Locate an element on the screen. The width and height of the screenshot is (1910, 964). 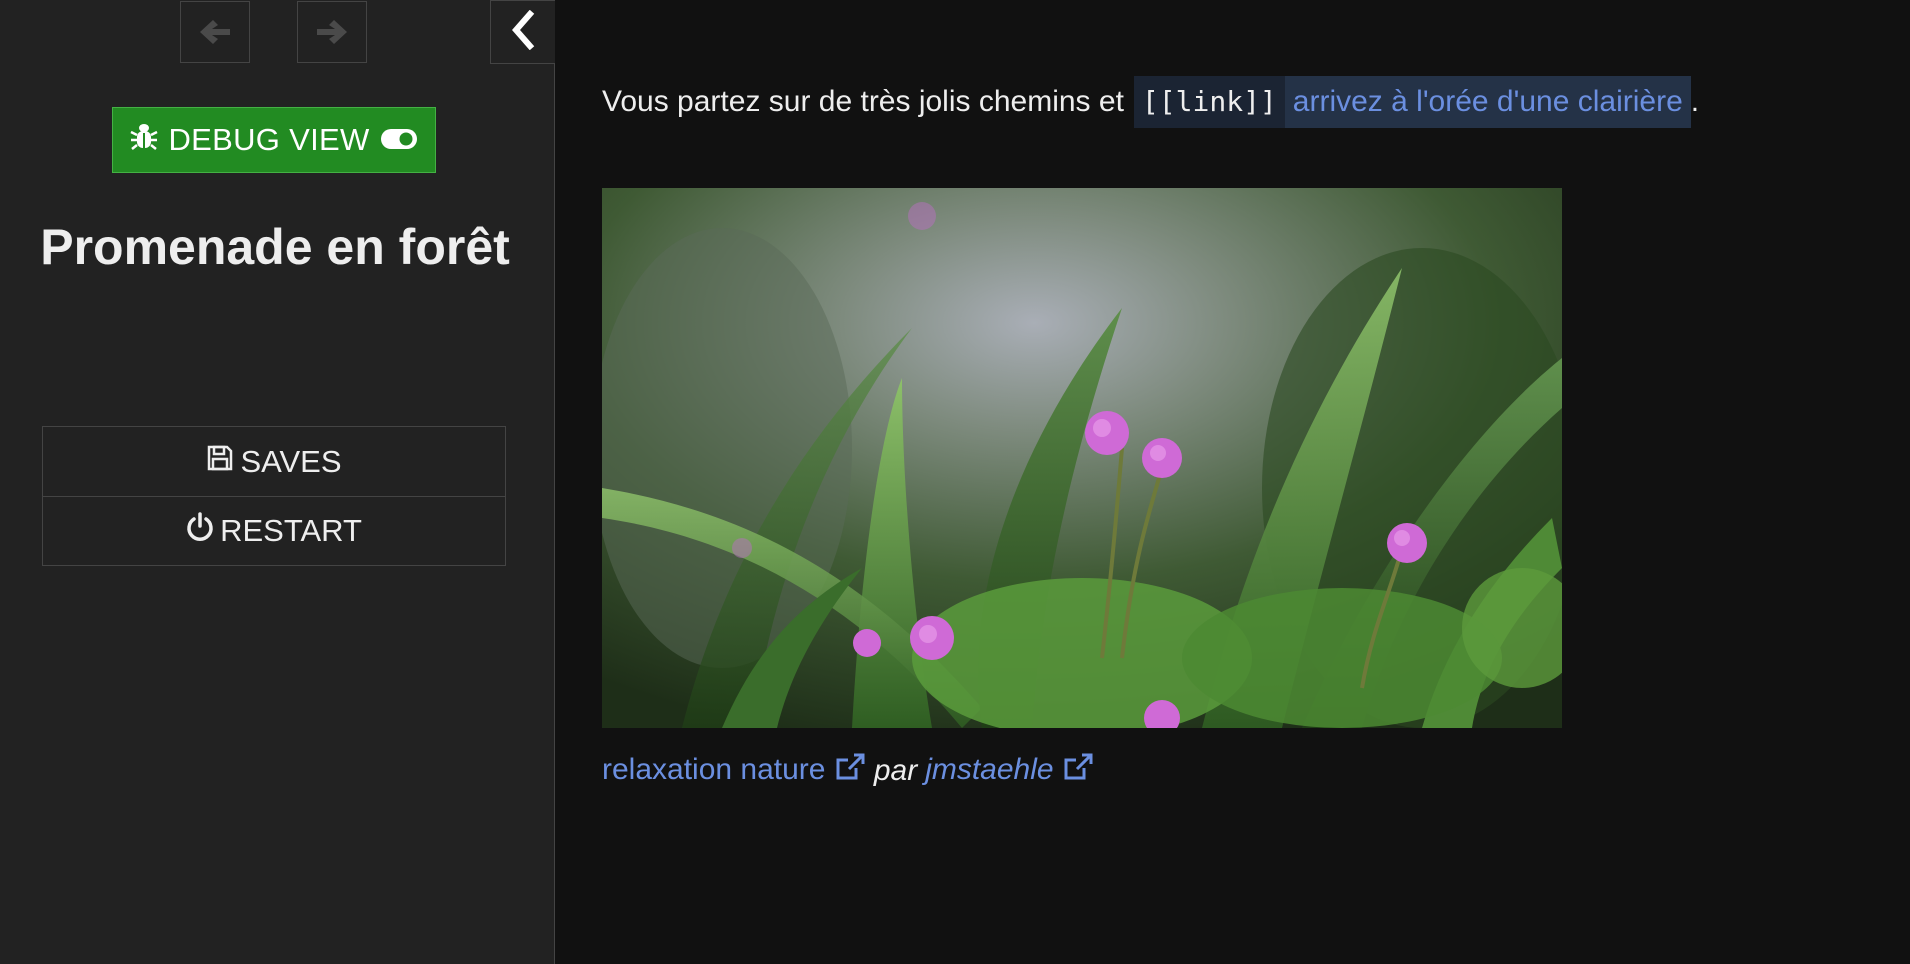
sidebar-menu: SAVES RESTART is located at coordinates (274, 496).